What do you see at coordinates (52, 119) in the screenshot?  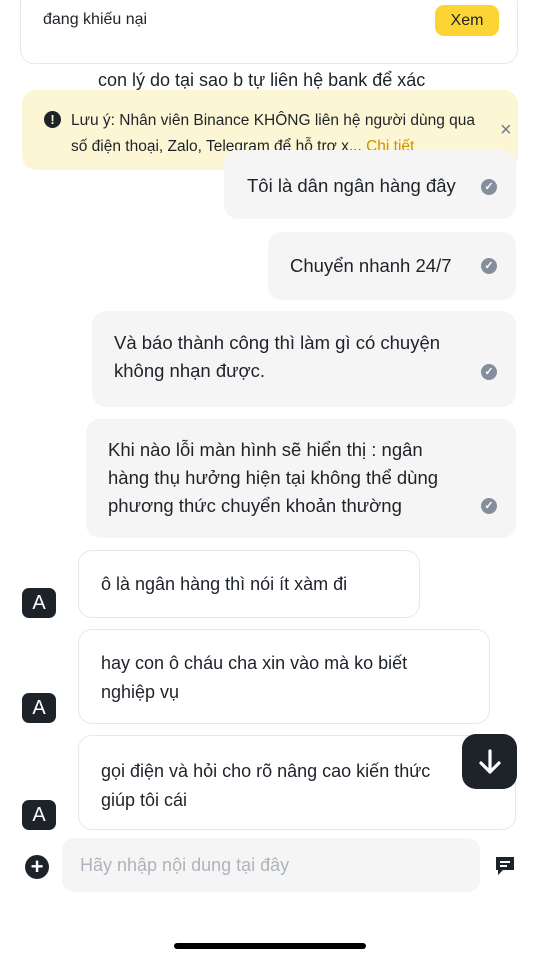 I see `warning-icon: !` at bounding box center [52, 119].